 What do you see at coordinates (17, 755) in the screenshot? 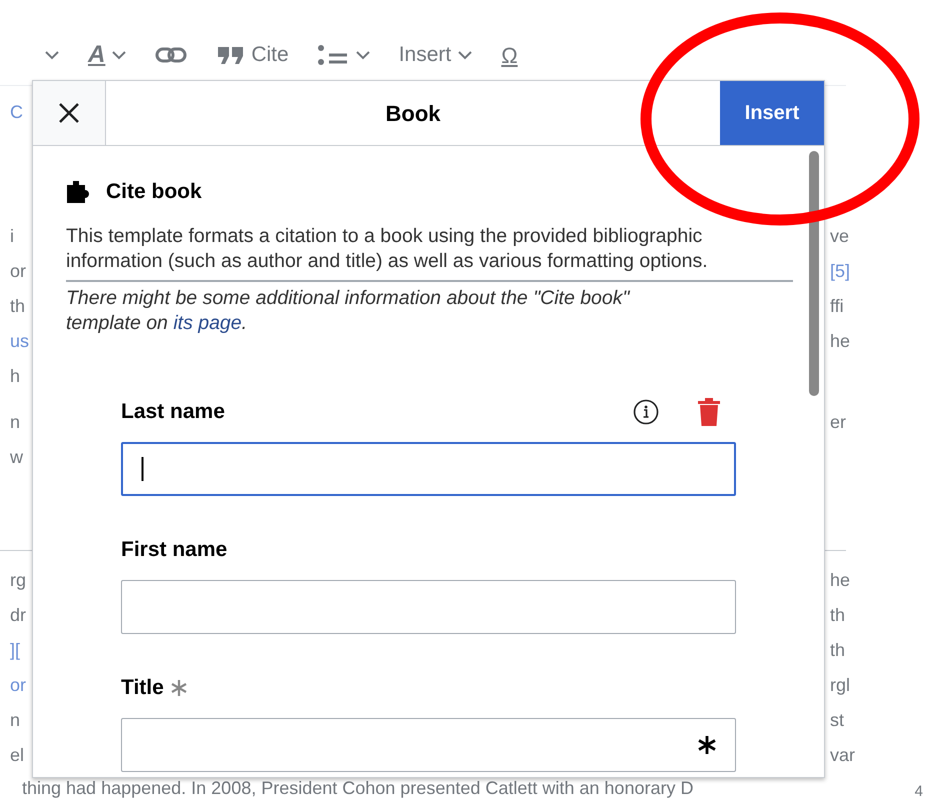
I see `text-fragment: el` at bounding box center [17, 755].